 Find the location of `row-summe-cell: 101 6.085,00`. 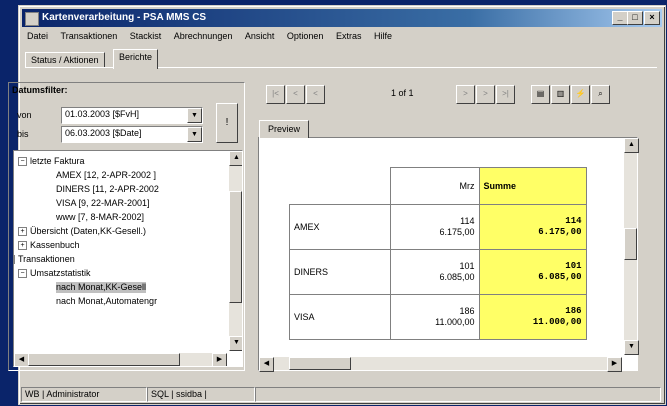

row-summe-cell: 101 6.085,00 is located at coordinates (532, 272).